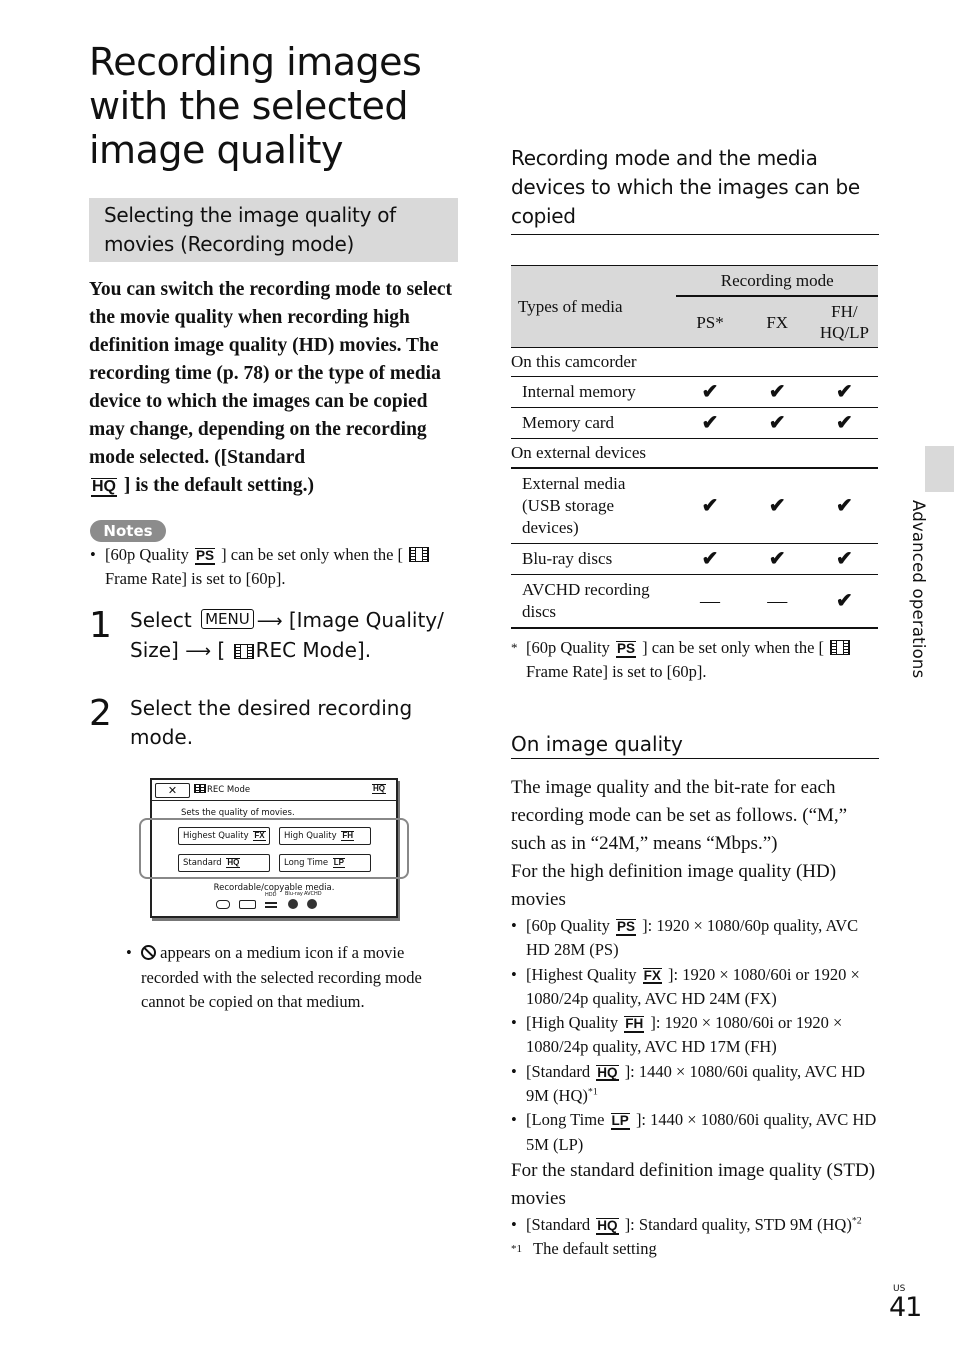 The height and width of the screenshot is (1357, 954). I want to click on bluray-disc-icon: Blu-ray, so click(294, 900).